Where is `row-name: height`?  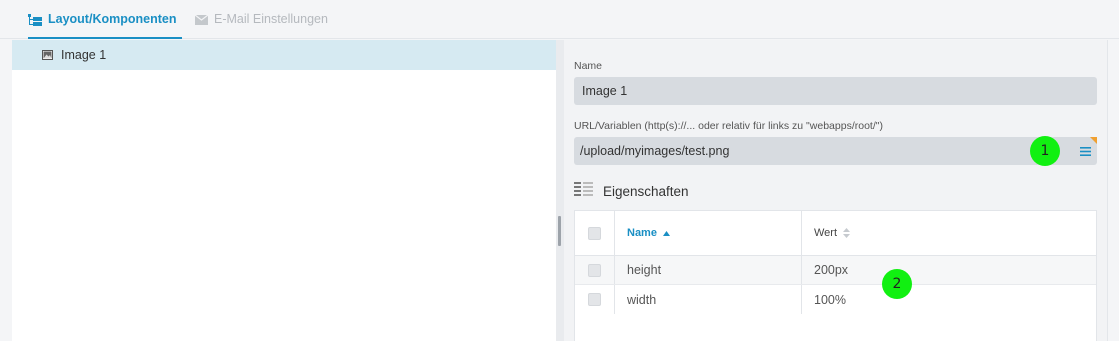
row-name: height is located at coordinates (644, 270).